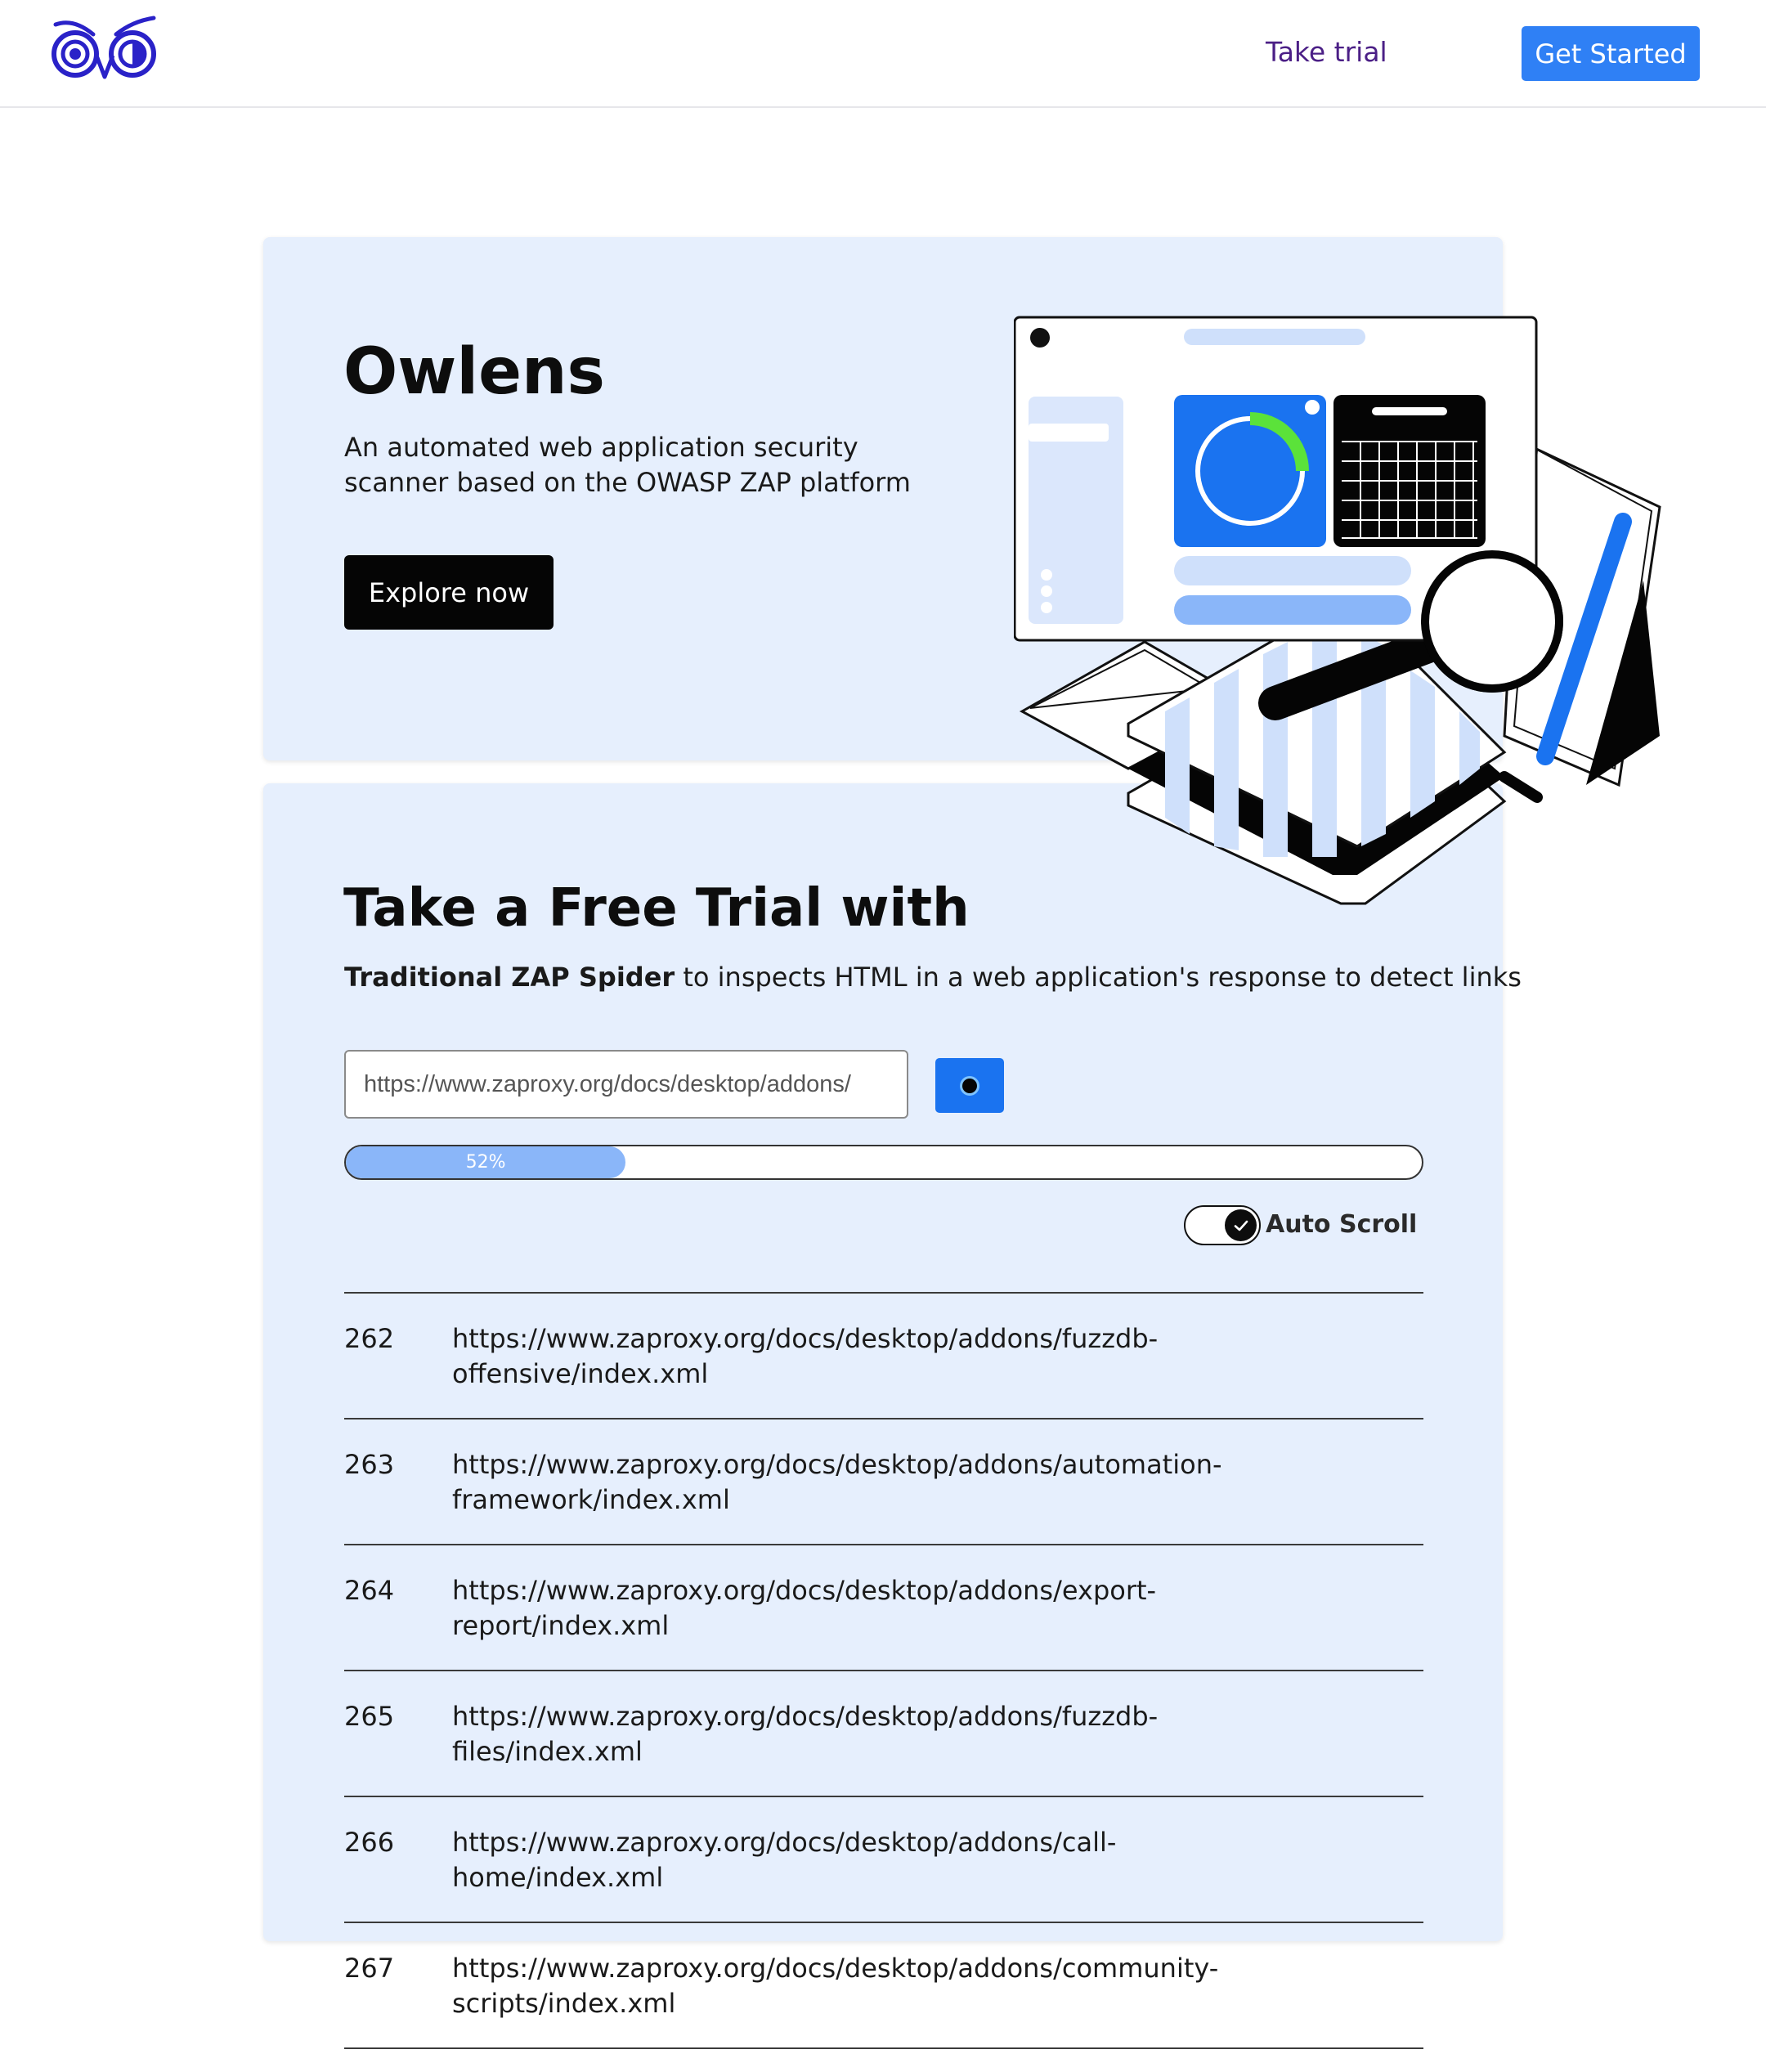 Image resolution: width=1766 pixels, height=2072 pixels. What do you see at coordinates (1611, 54) in the screenshot?
I see `get-started-button: Get Started` at bounding box center [1611, 54].